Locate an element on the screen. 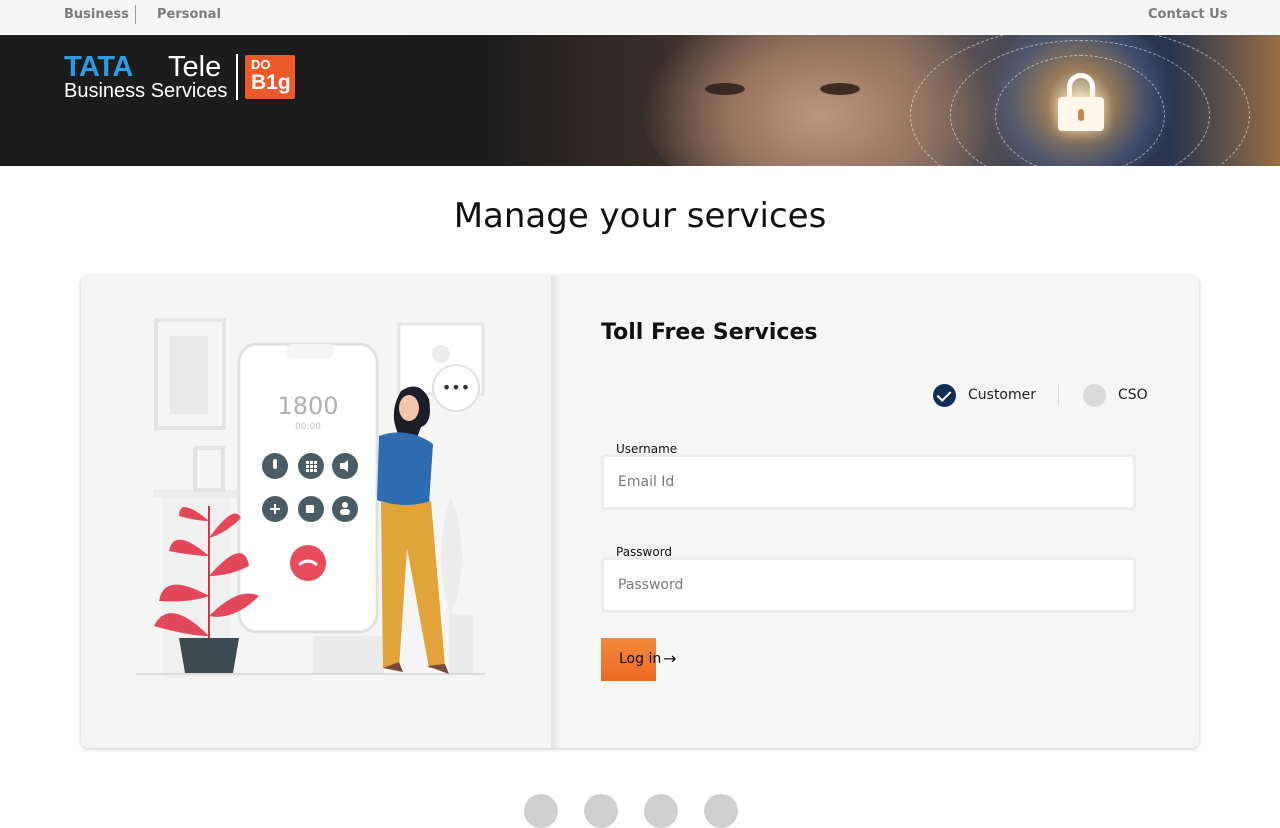 The image size is (1280, 828). plant-pot is located at coordinates (209, 655).